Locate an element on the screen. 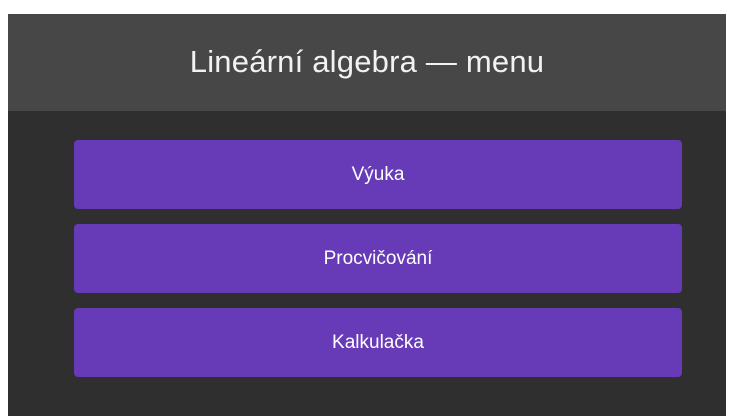  vyuka-button: Výuka is located at coordinates (378, 174).